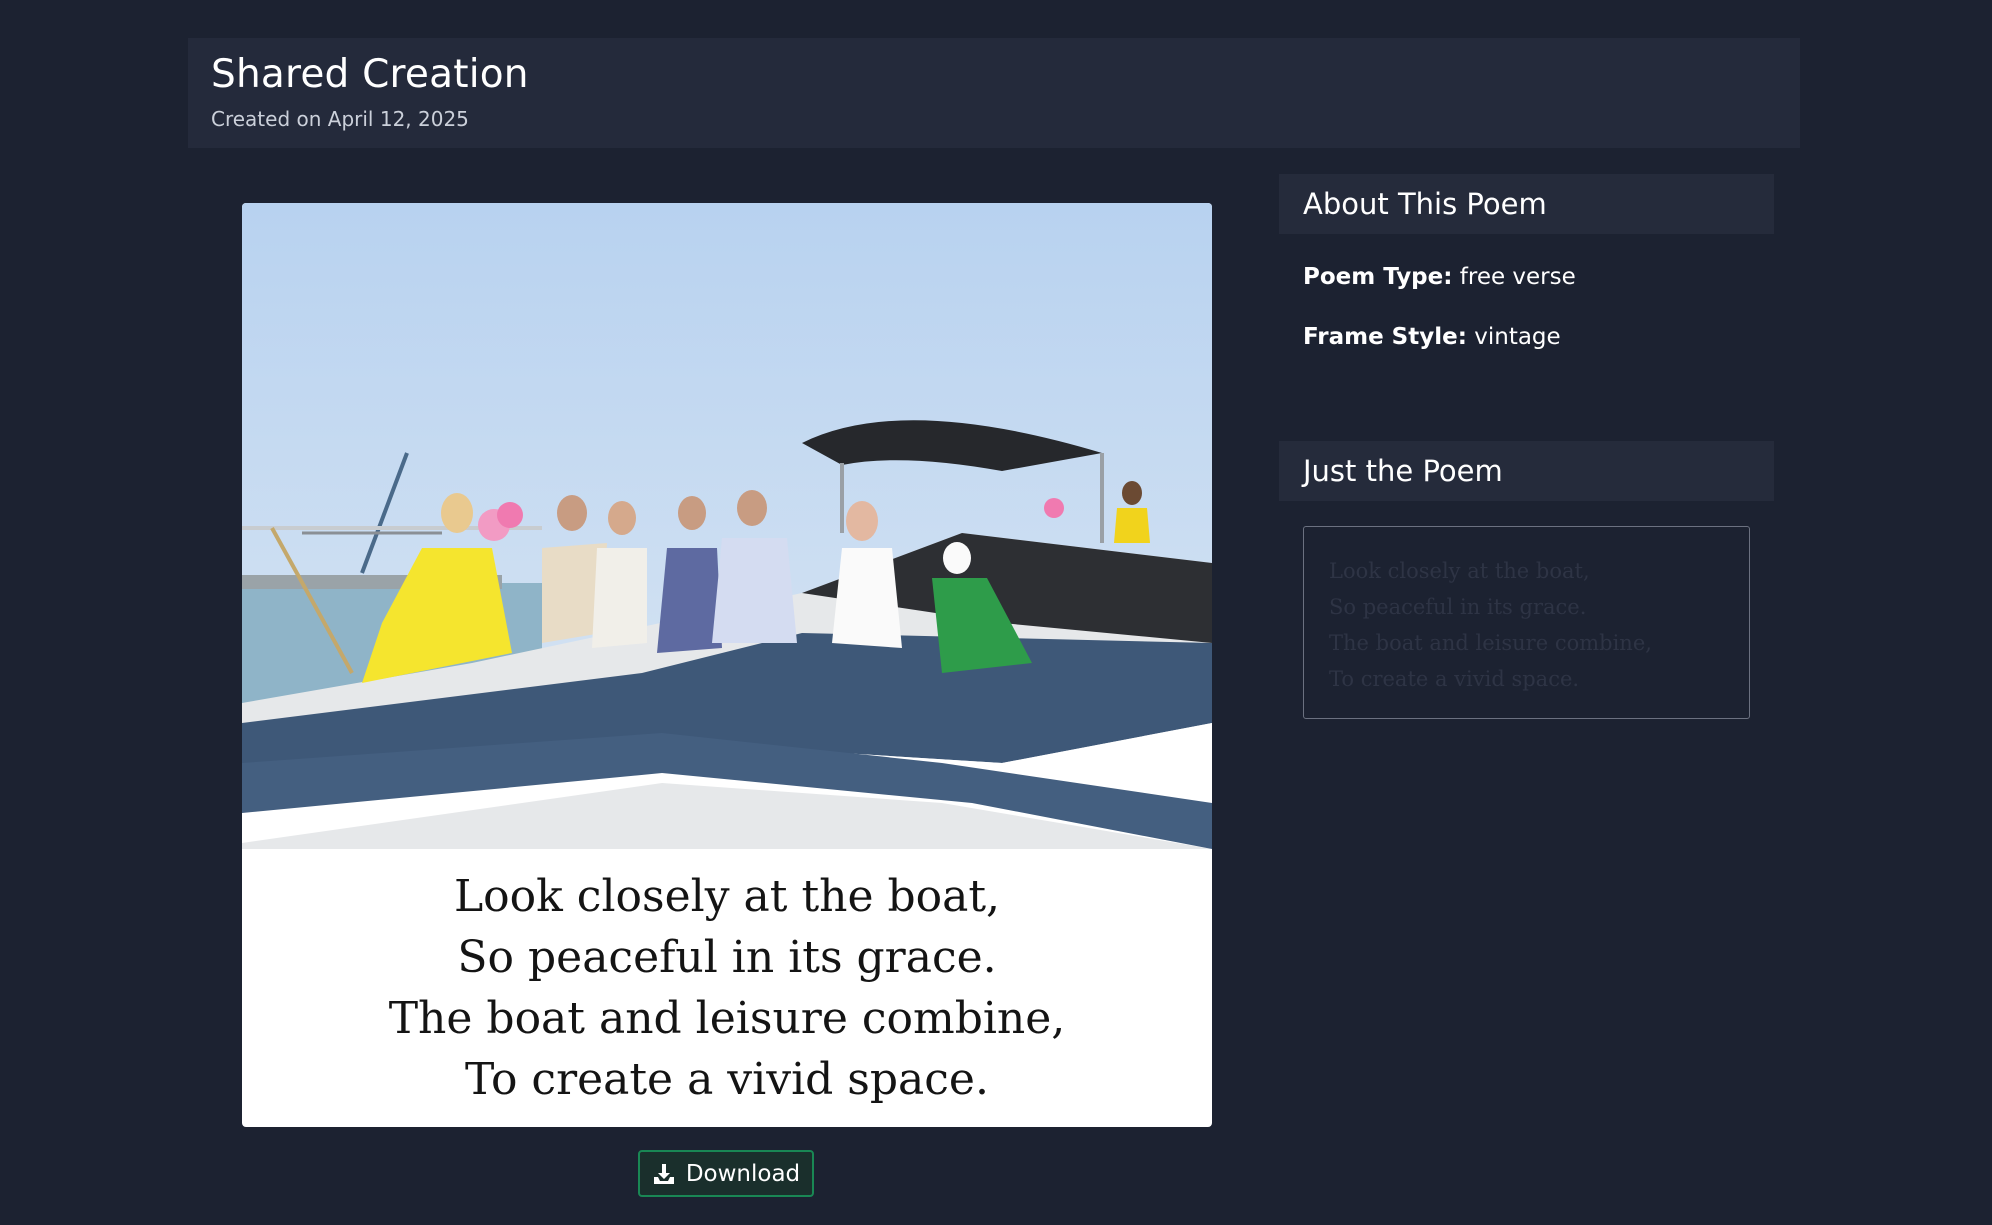 The width and height of the screenshot is (1992, 1225). What do you see at coordinates (1378, 277) in the screenshot?
I see `poem-type-label: Poem Type:` at bounding box center [1378, 277].